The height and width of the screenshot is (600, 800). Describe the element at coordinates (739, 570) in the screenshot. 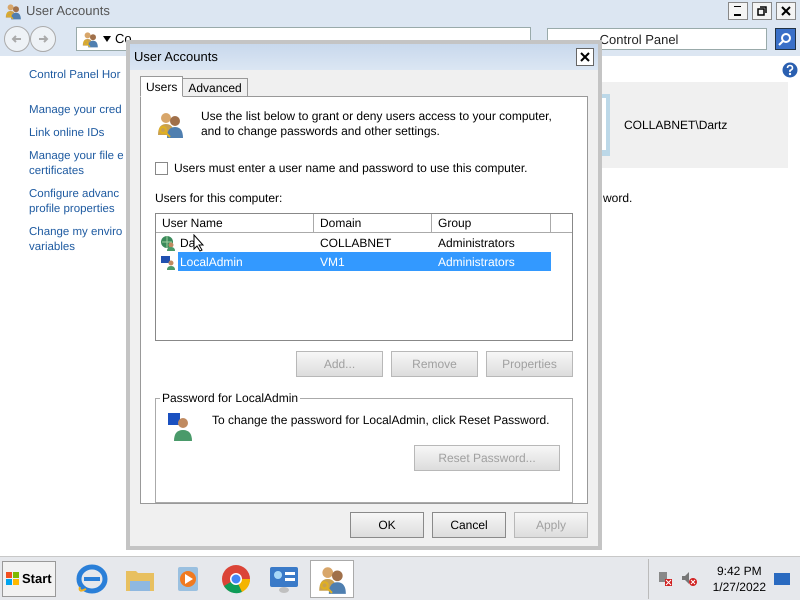

I see `clock-time: 9:42 PM` at that location.